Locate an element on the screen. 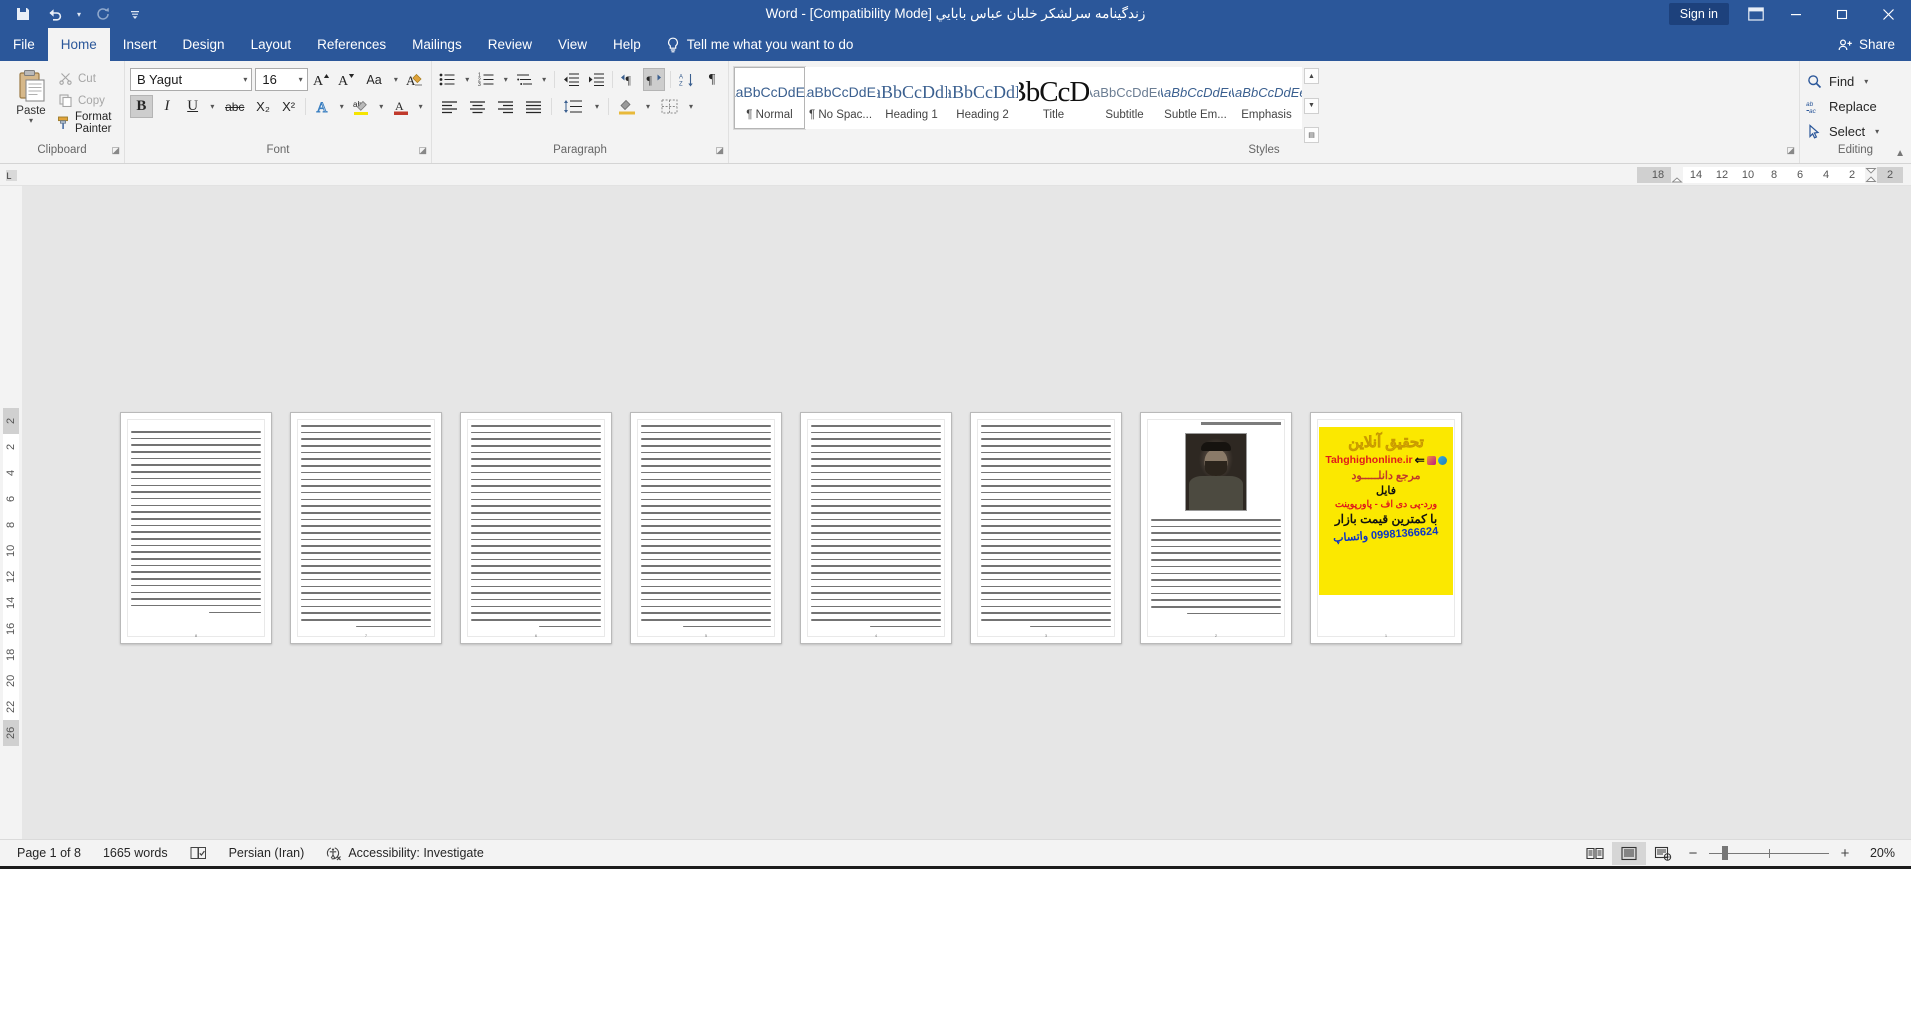 The image size is (1911, 1026). close-button is located at coordinates (1888, 14).